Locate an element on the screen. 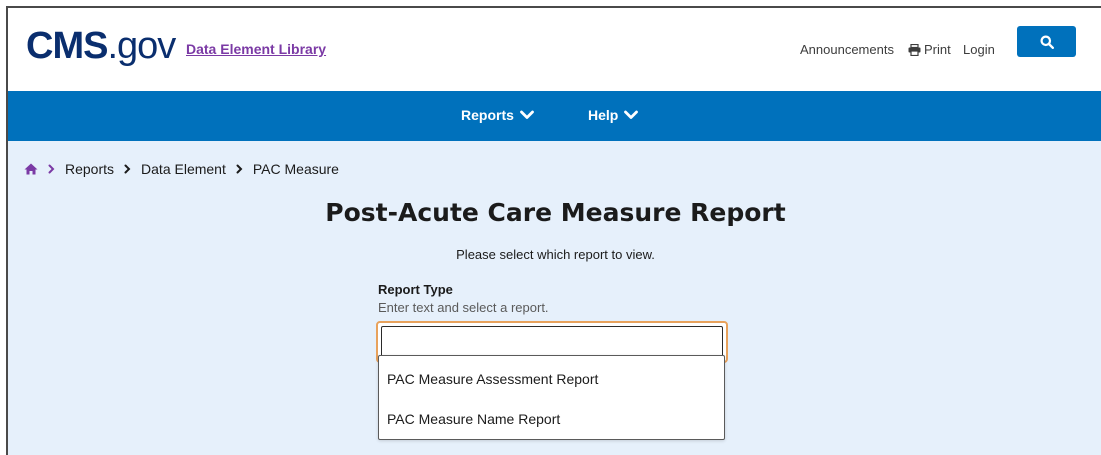 This screenshot has height=455, width=1101. logo-bold-text: CMS is located at coordinates (67, 46).